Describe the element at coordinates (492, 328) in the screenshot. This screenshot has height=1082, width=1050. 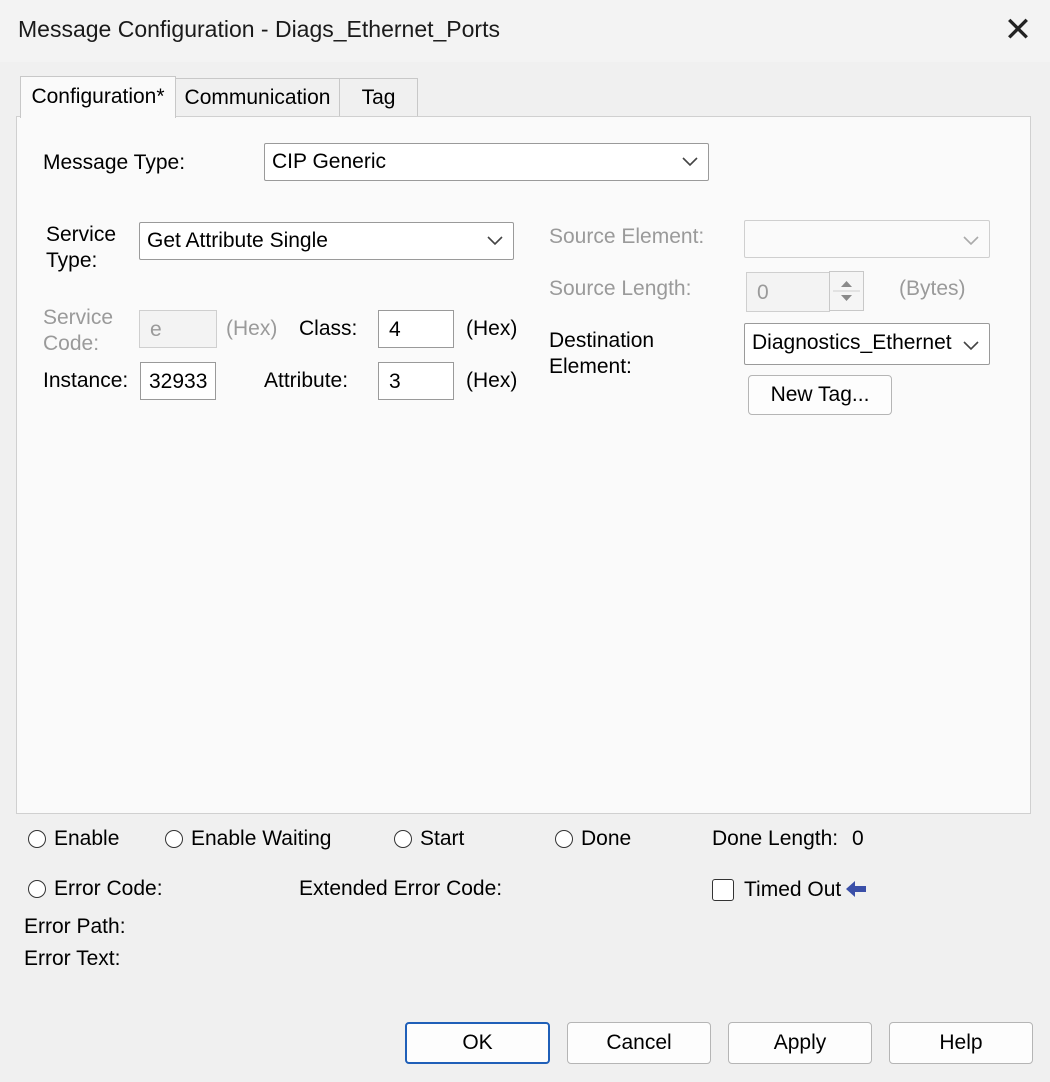
I see `class-hex-label: (Hex)` at that location.